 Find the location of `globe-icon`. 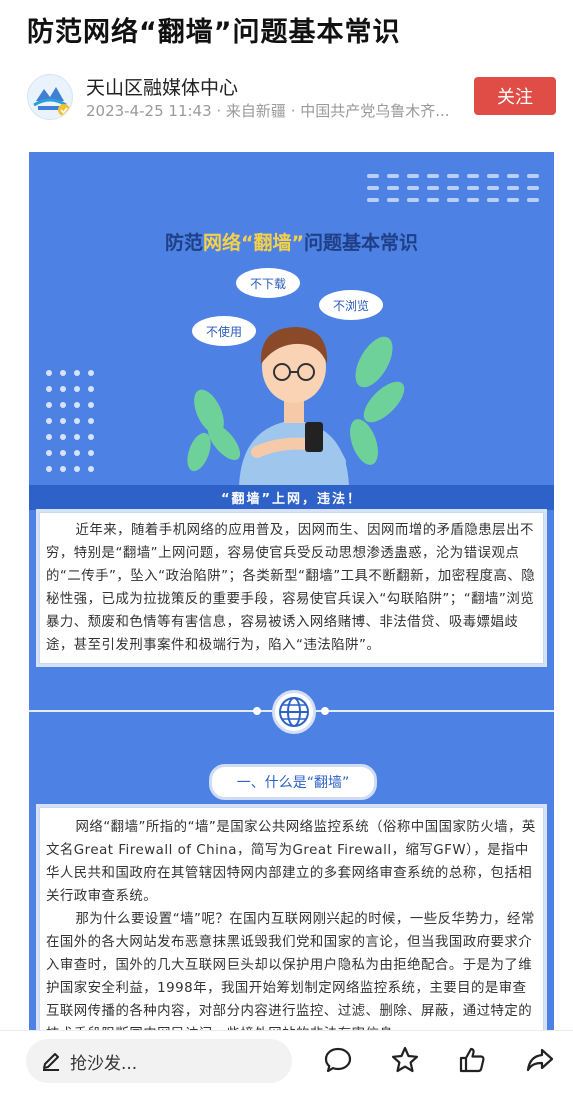

globe-icon is located at coordinates (294, 712).